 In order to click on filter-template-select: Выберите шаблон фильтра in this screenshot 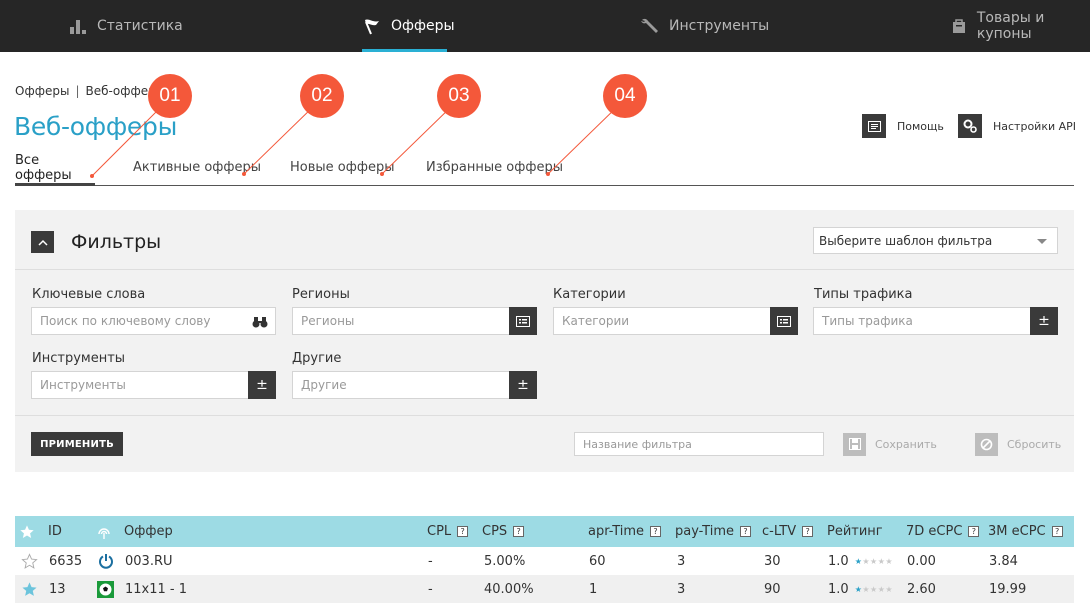, I will do `click(935, 240)`.